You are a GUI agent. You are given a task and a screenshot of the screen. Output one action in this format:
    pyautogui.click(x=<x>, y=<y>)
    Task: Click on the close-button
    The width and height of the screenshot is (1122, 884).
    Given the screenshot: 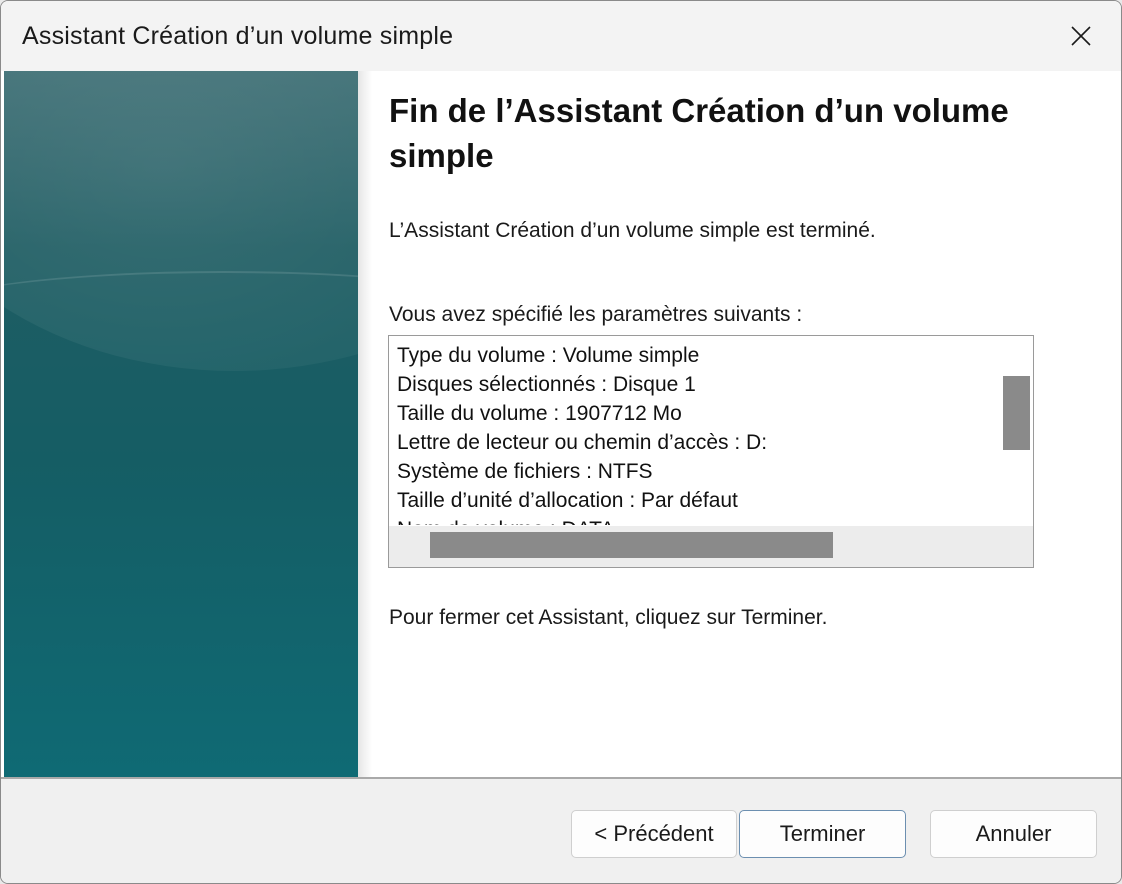 What is the action you would take?
    pyautogui.click(x=1081, y=36)
    